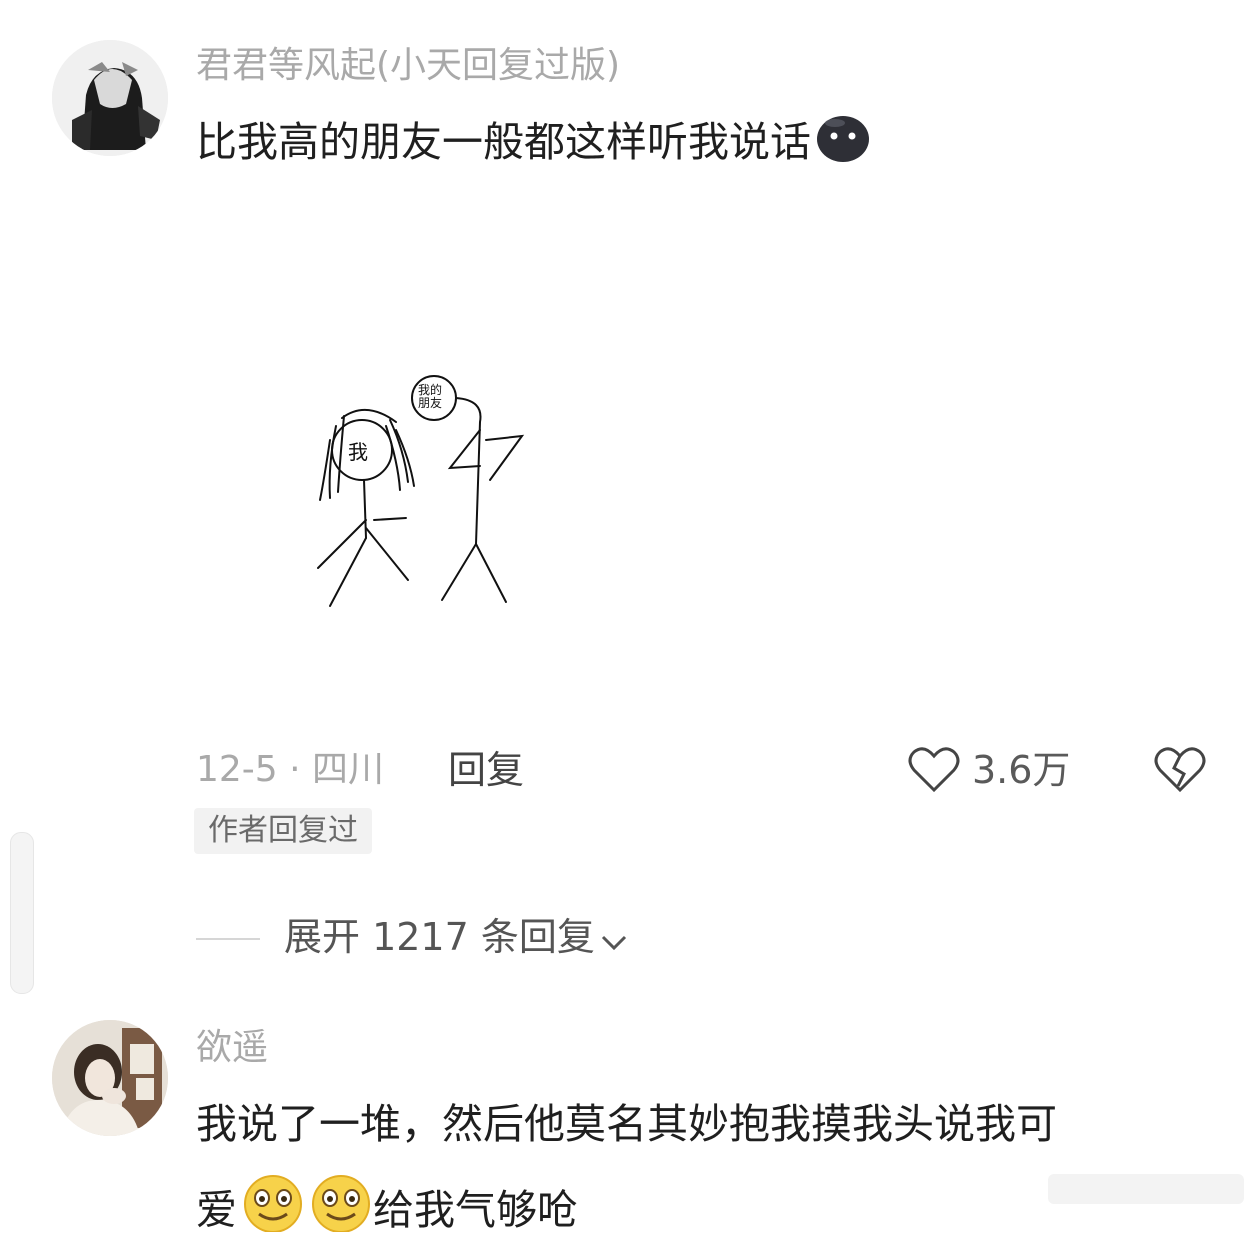 Image resolution: width=1260 pixels, height=1246 pixels. What do you see at coordinates (486, 770) in the screenshot?
I see `reply-button: 回复` at bounding box center [486, 770].